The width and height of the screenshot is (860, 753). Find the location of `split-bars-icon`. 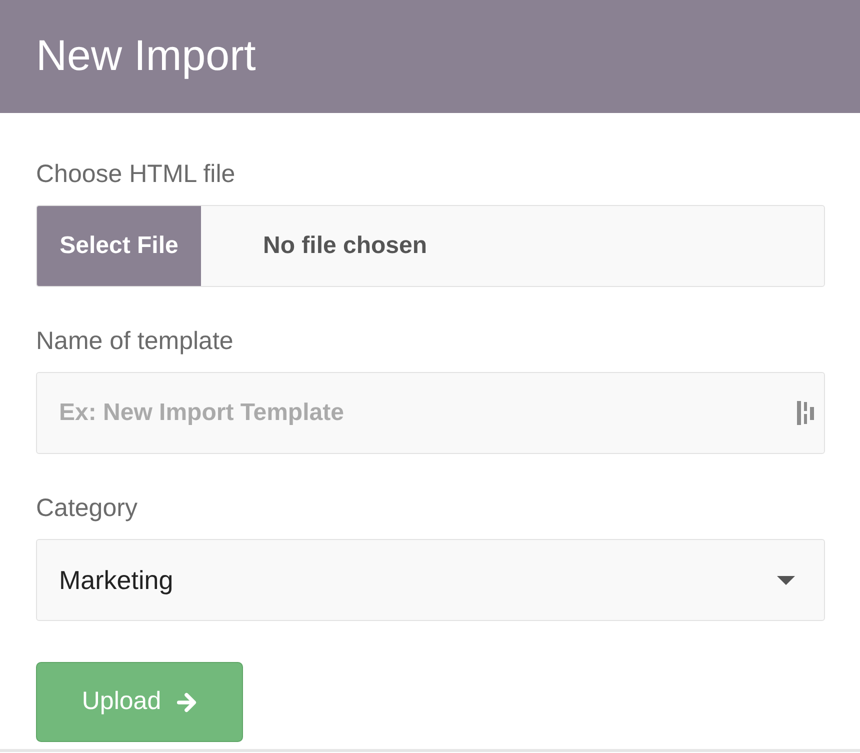

split-bars-icon is located at coordinates (807, 413).